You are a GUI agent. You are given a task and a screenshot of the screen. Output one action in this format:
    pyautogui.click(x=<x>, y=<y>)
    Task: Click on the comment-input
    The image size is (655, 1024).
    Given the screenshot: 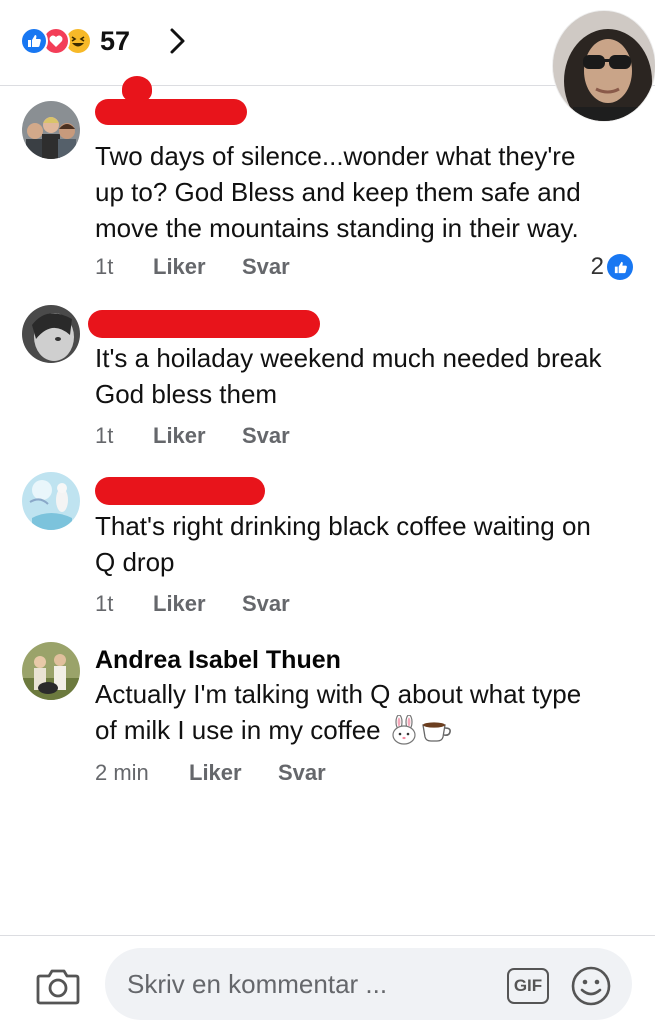 What is the action you would take?
    pyautogui.click(x=307, y=984)
    